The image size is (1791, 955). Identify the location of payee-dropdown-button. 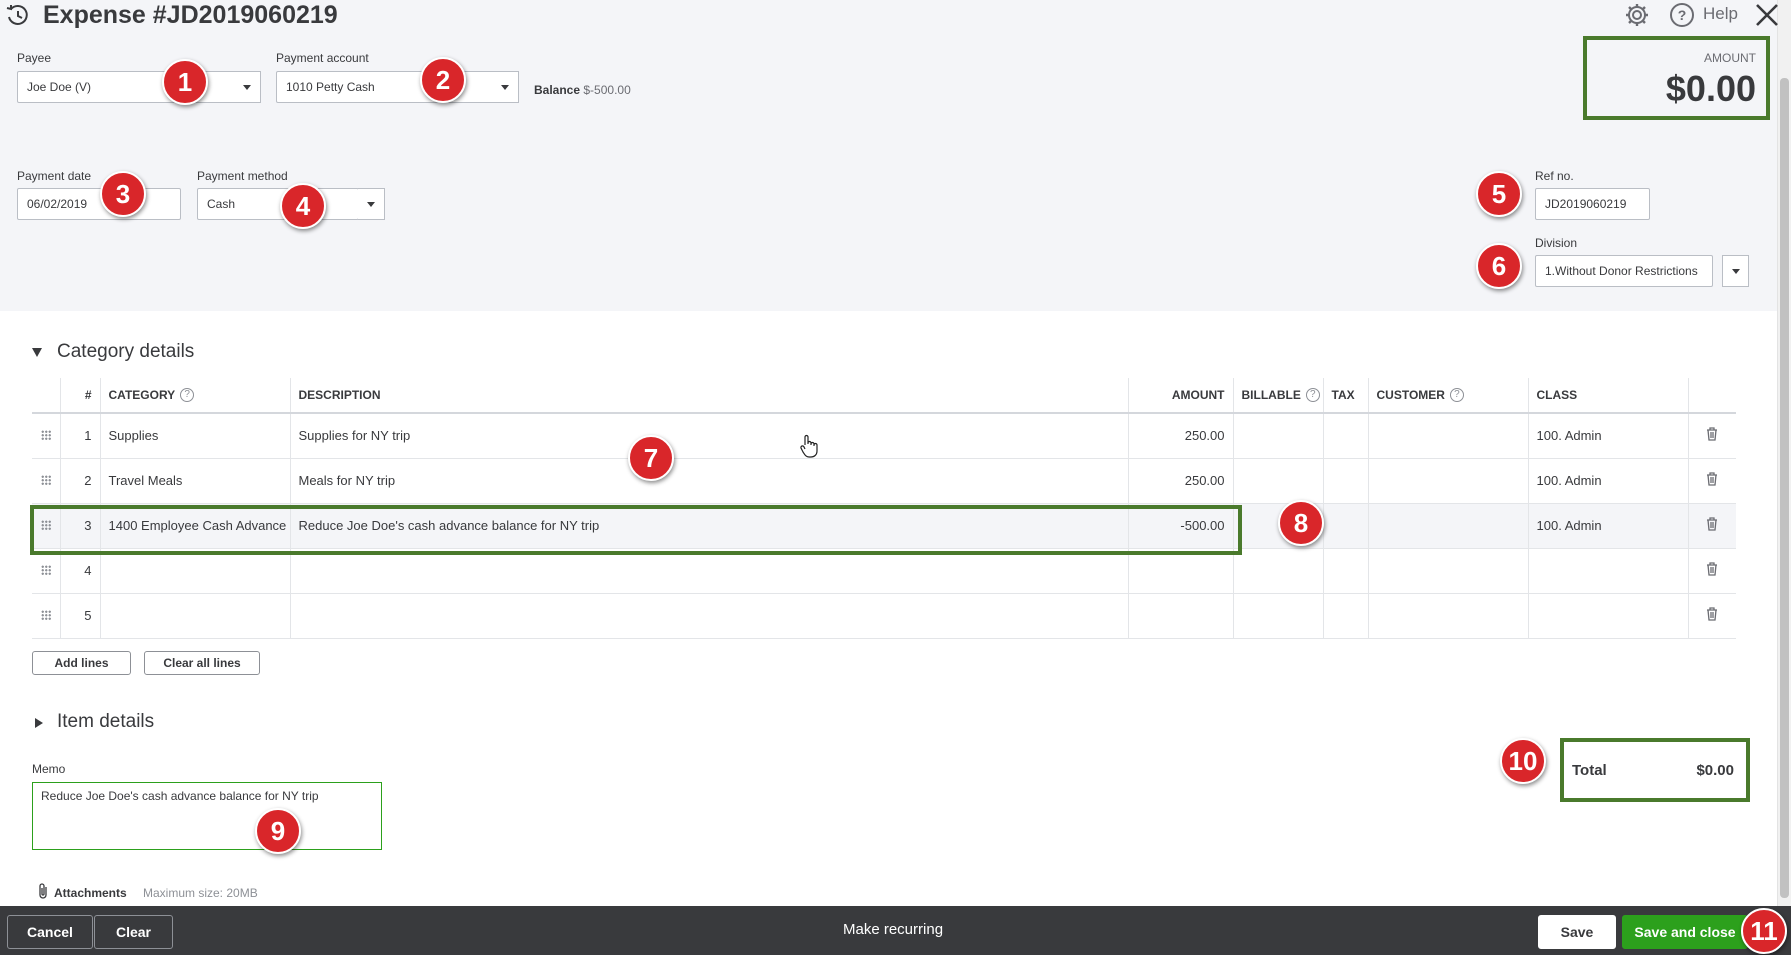
(247, 87).